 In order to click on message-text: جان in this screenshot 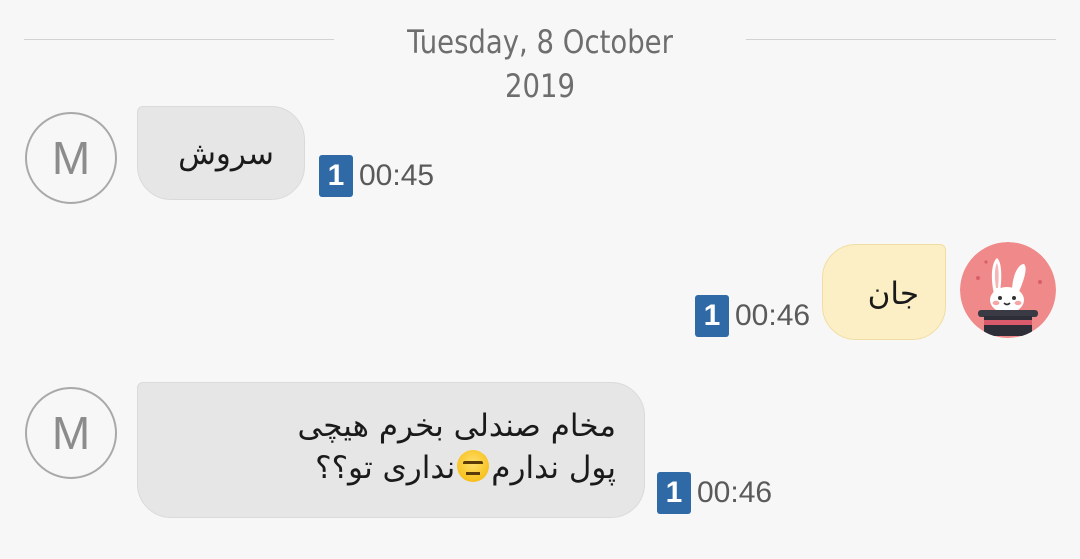, I will do `click(893, 294)`.